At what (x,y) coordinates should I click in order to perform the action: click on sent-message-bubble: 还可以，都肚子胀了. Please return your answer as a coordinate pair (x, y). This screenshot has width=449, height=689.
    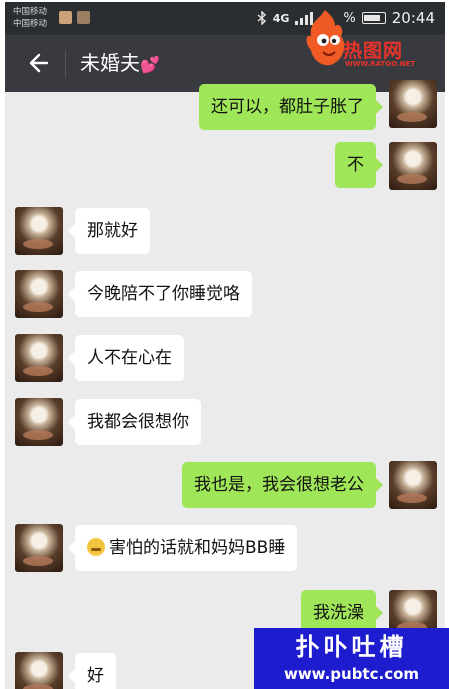
    Looking at the image, I should click on (291, 107).